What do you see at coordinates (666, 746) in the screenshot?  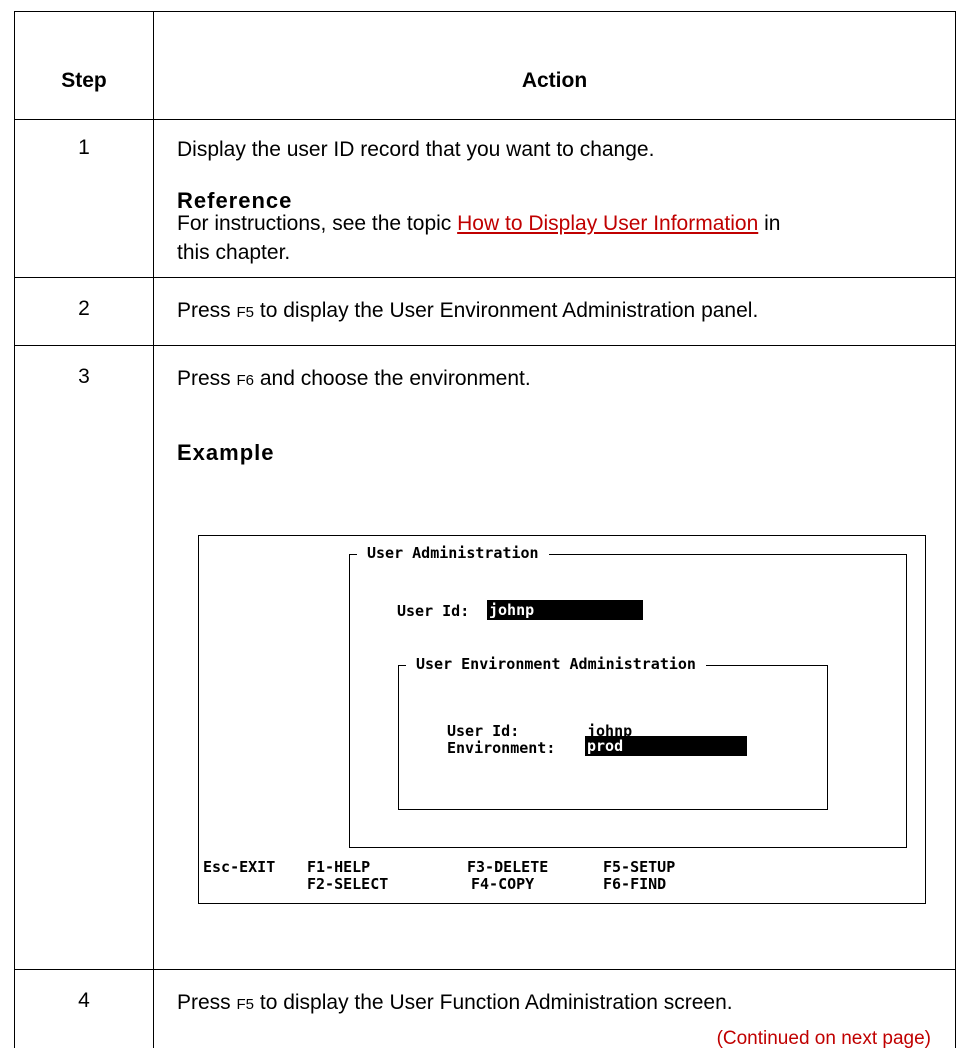 I see `environment-field: prod` at bounding box center [666, 746].